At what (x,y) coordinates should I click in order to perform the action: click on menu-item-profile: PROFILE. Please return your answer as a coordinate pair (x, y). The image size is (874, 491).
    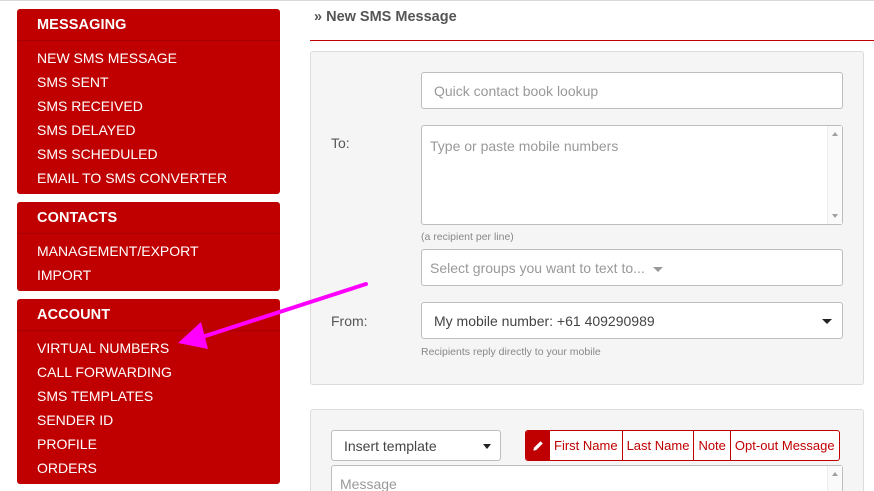
    Looking at the image, I should click on (148, 444).